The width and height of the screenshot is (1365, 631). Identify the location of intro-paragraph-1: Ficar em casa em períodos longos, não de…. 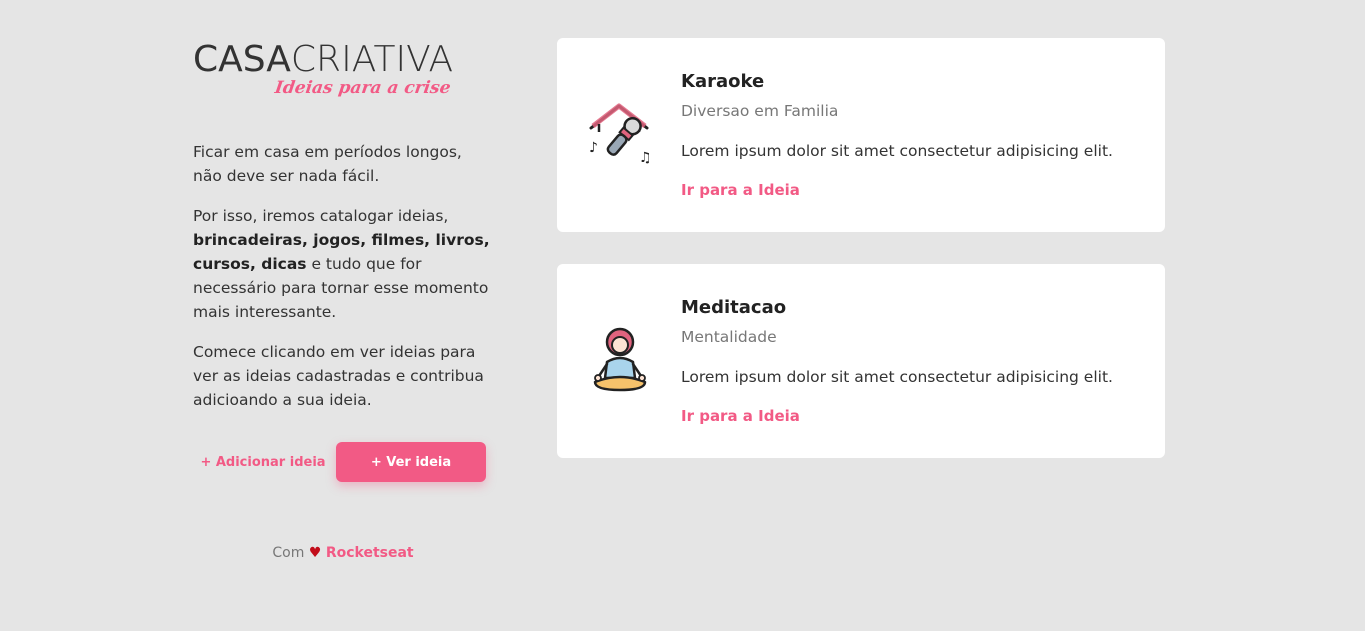
(327, 164).